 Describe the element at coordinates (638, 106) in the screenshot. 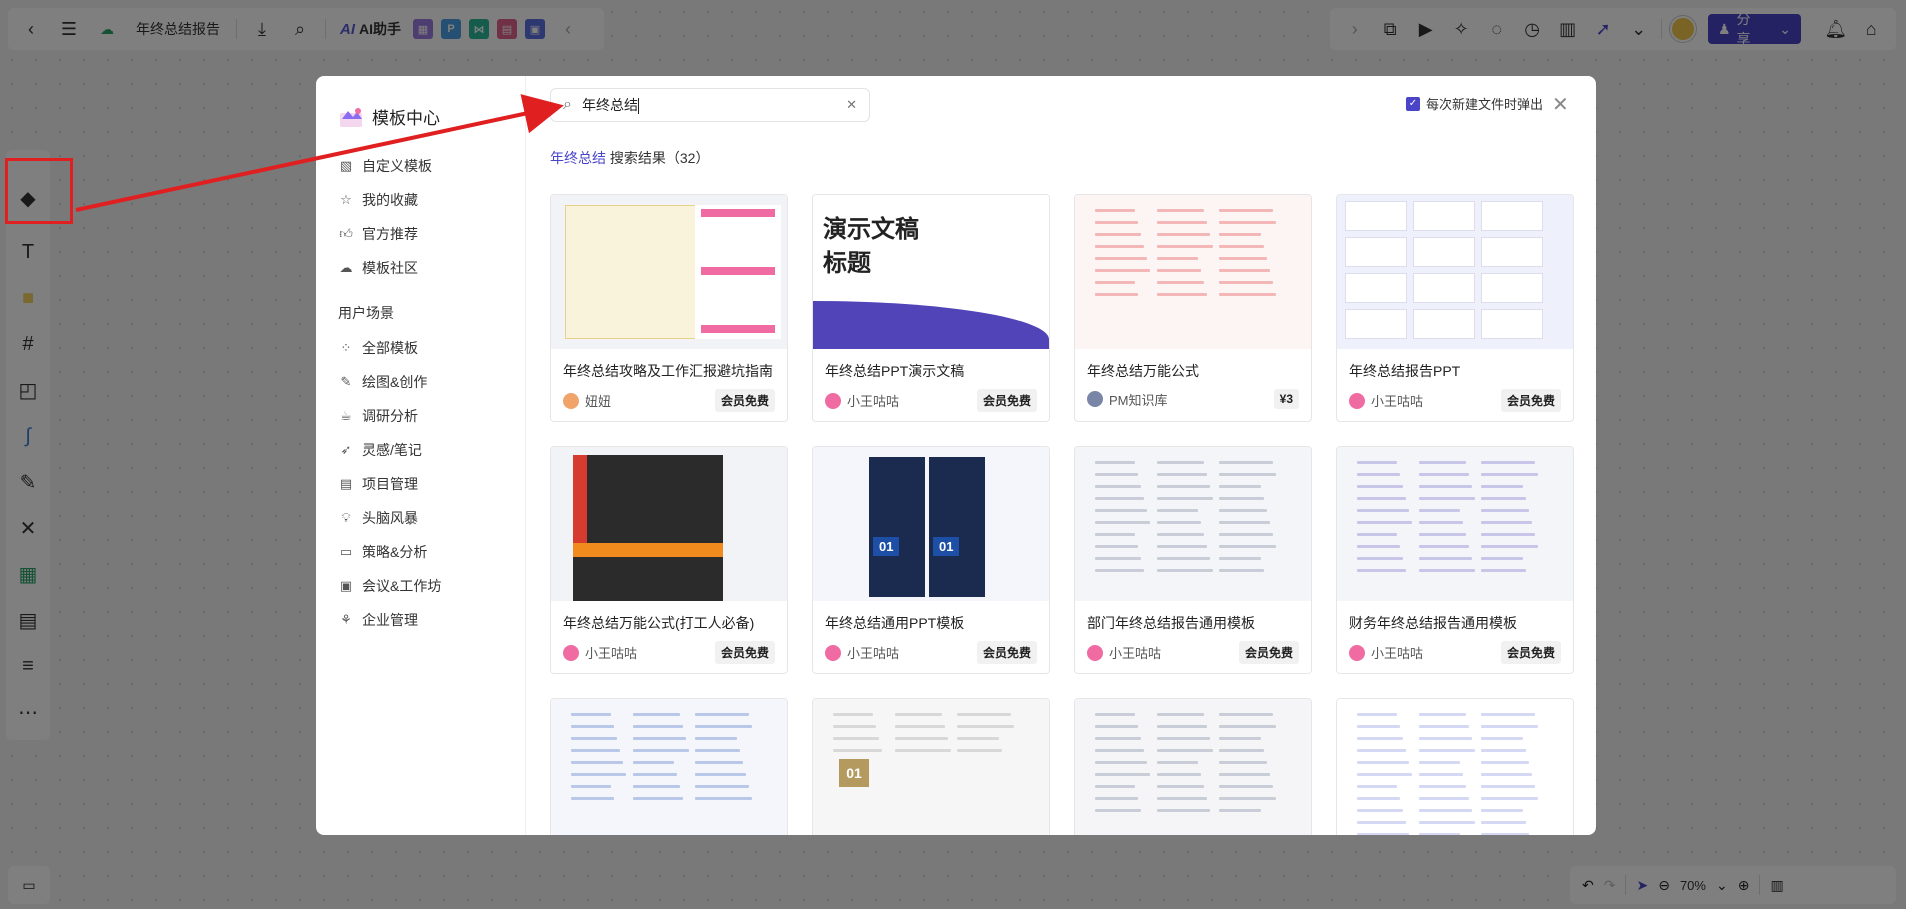

I see `text-caret` at that location.